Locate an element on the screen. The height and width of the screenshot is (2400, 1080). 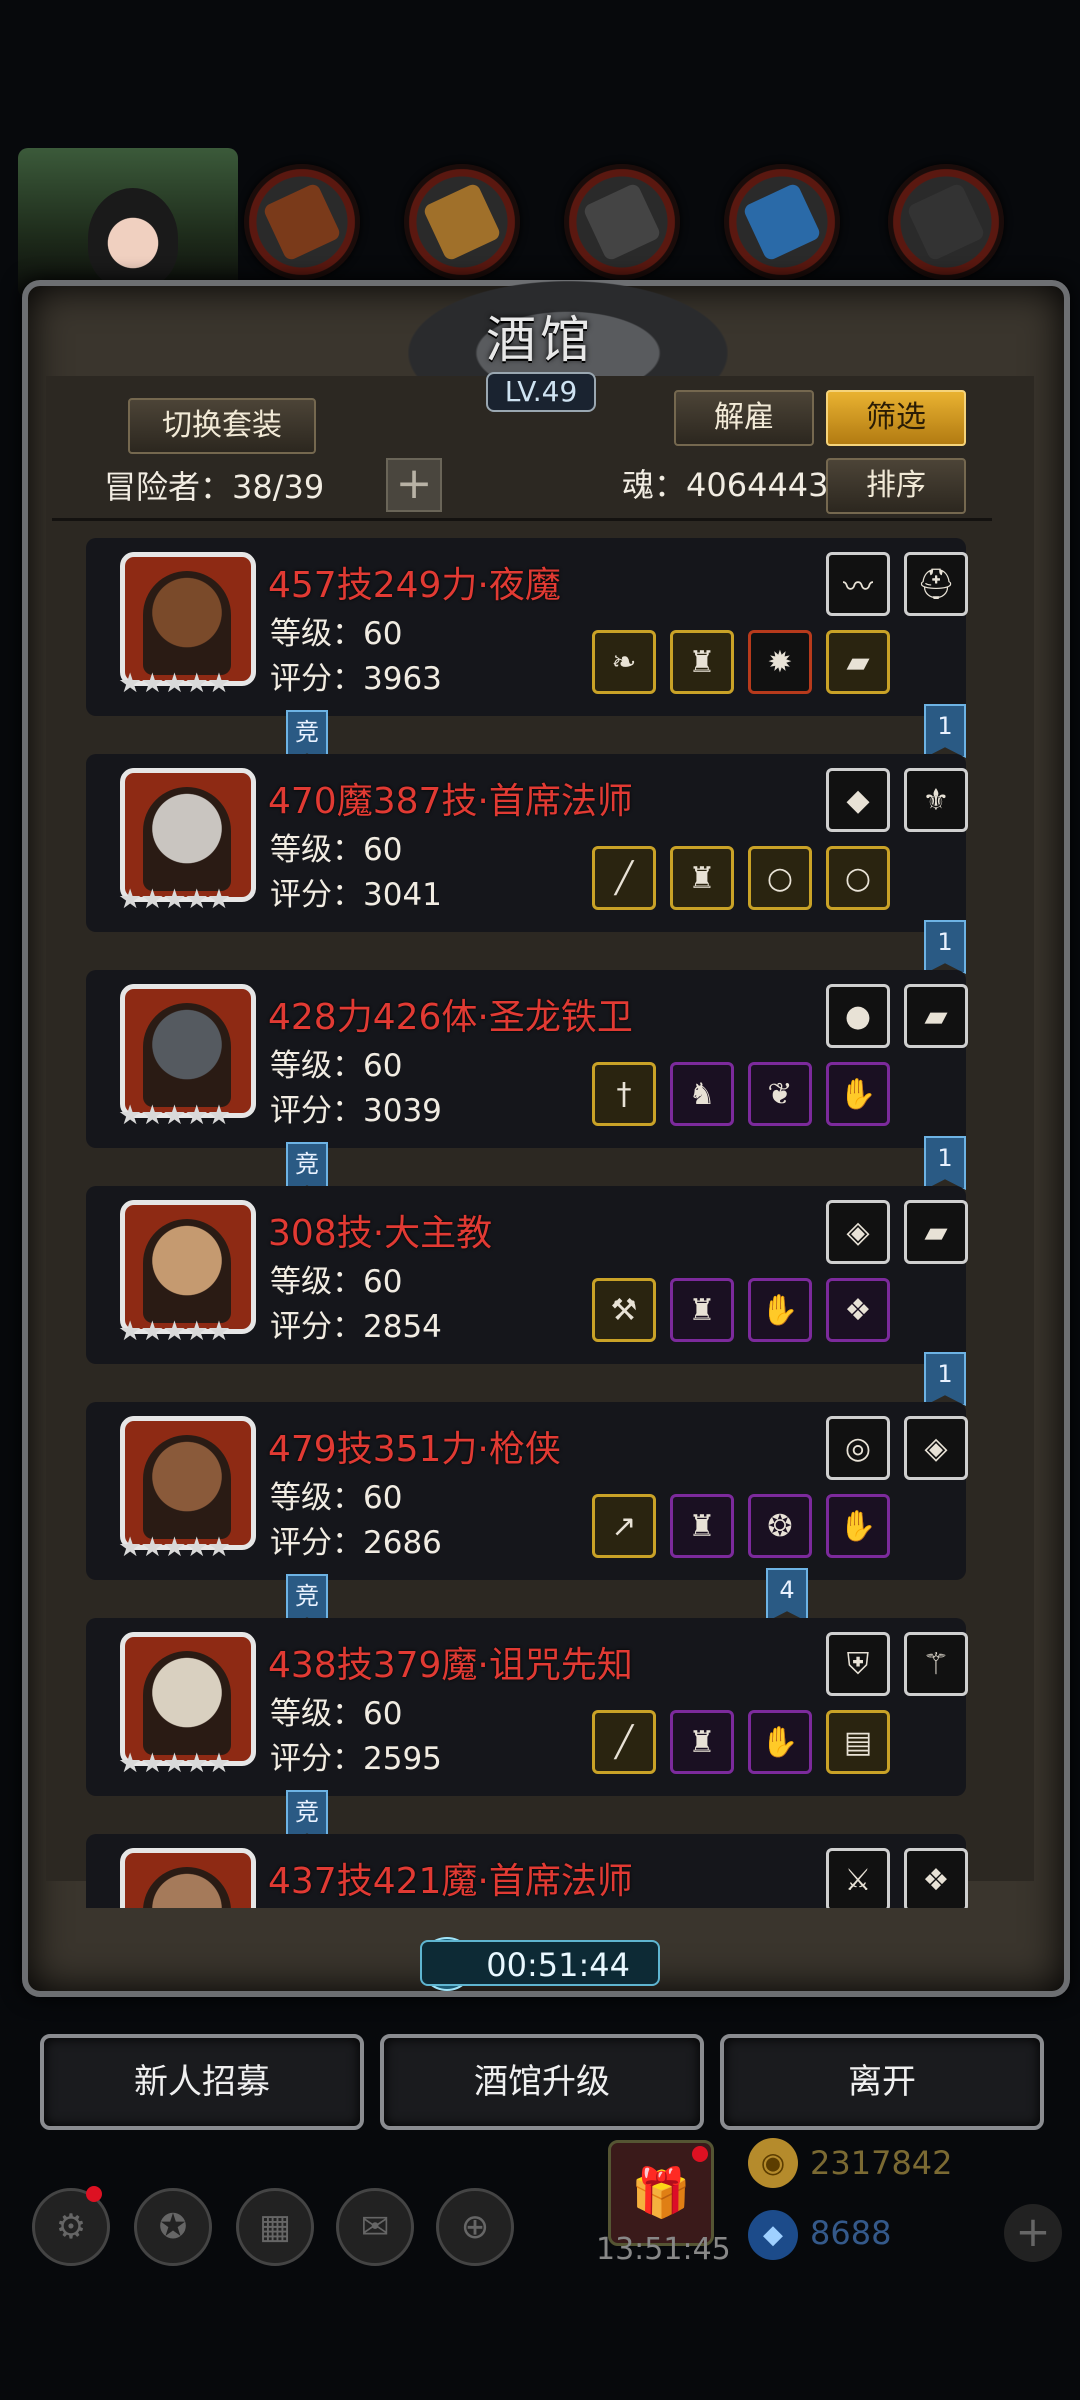
hero-row: 437技421魔·首席法师 ⚔ ❖ is located at coordinates (527, 1871).